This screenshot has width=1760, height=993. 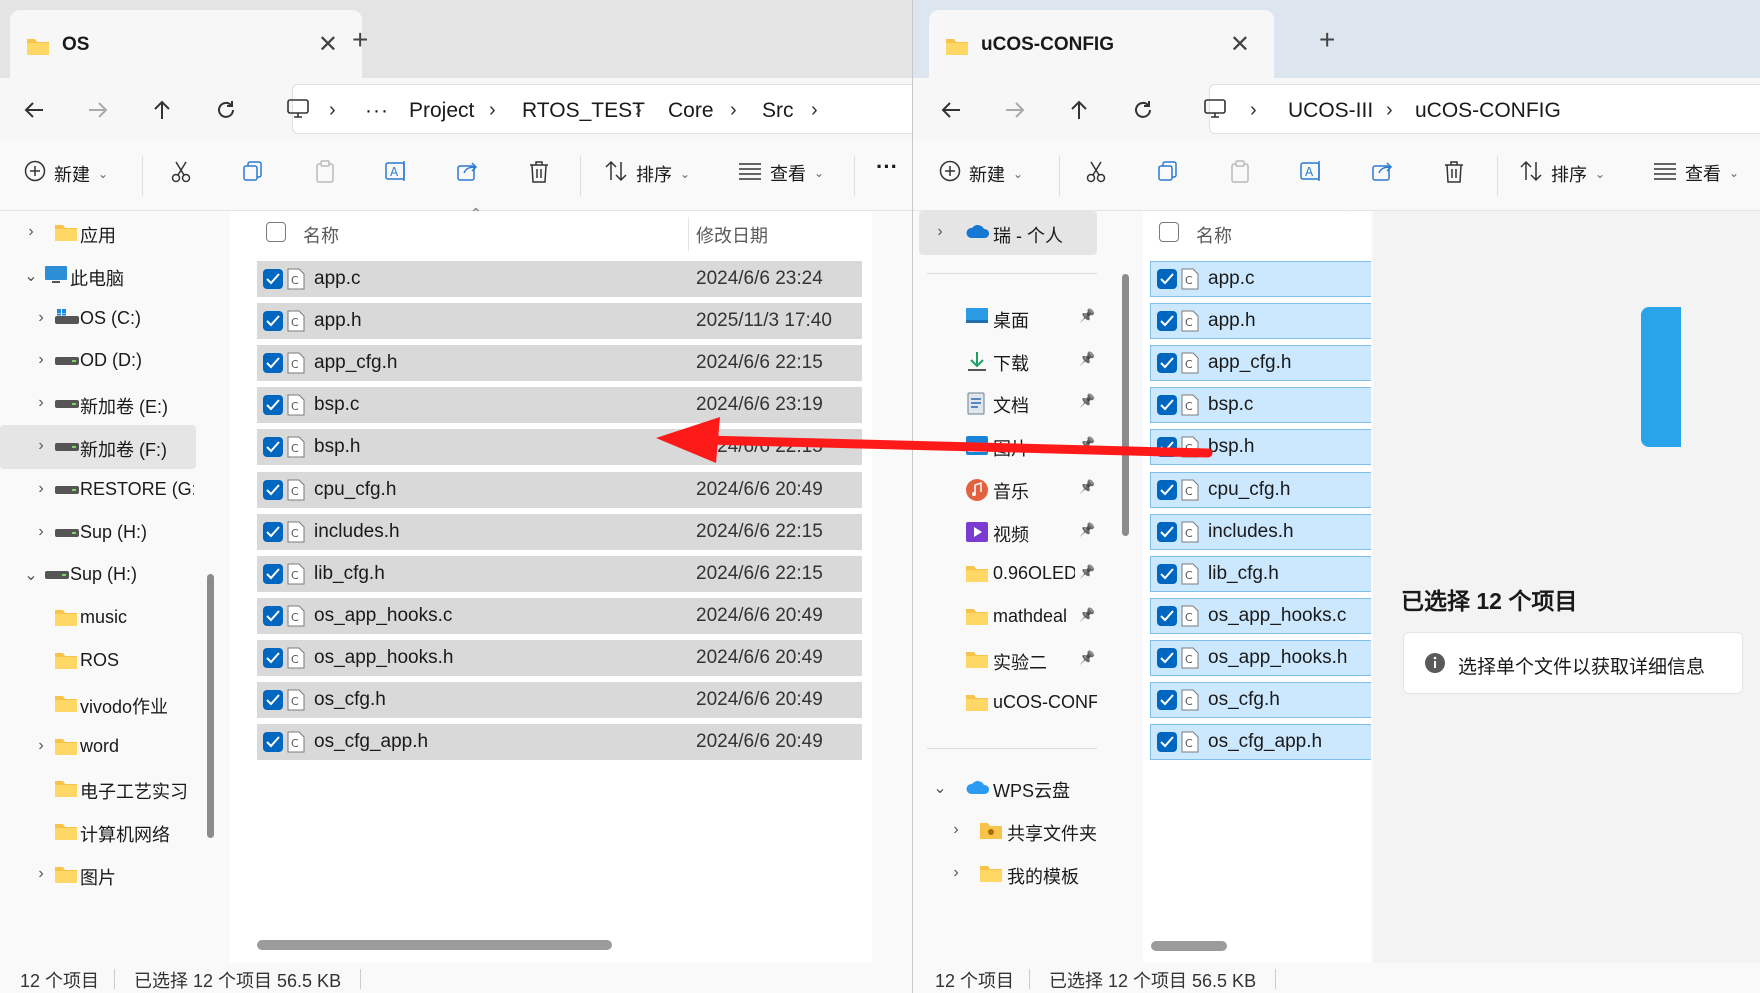 What do you see at coordinates (1008, 233) in the screenshot?
I see `sidebar-item: › 瑞 - 个人` at bounding box center [1008, 233].